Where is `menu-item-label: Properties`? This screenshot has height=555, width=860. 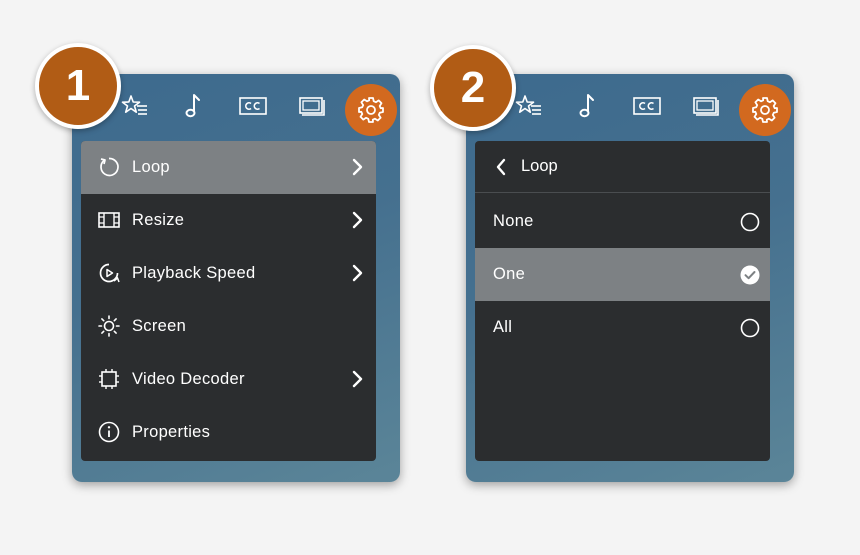 menu-item-label: Properties is located at coordinates (171, 432).